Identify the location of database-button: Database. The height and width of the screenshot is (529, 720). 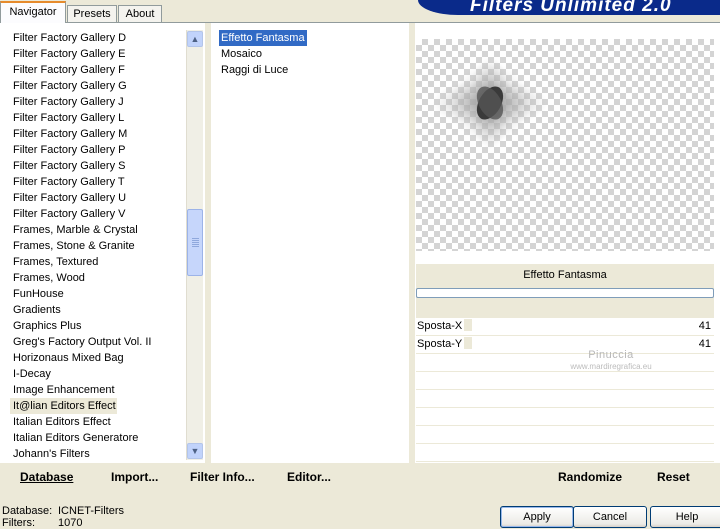
(46, 477).